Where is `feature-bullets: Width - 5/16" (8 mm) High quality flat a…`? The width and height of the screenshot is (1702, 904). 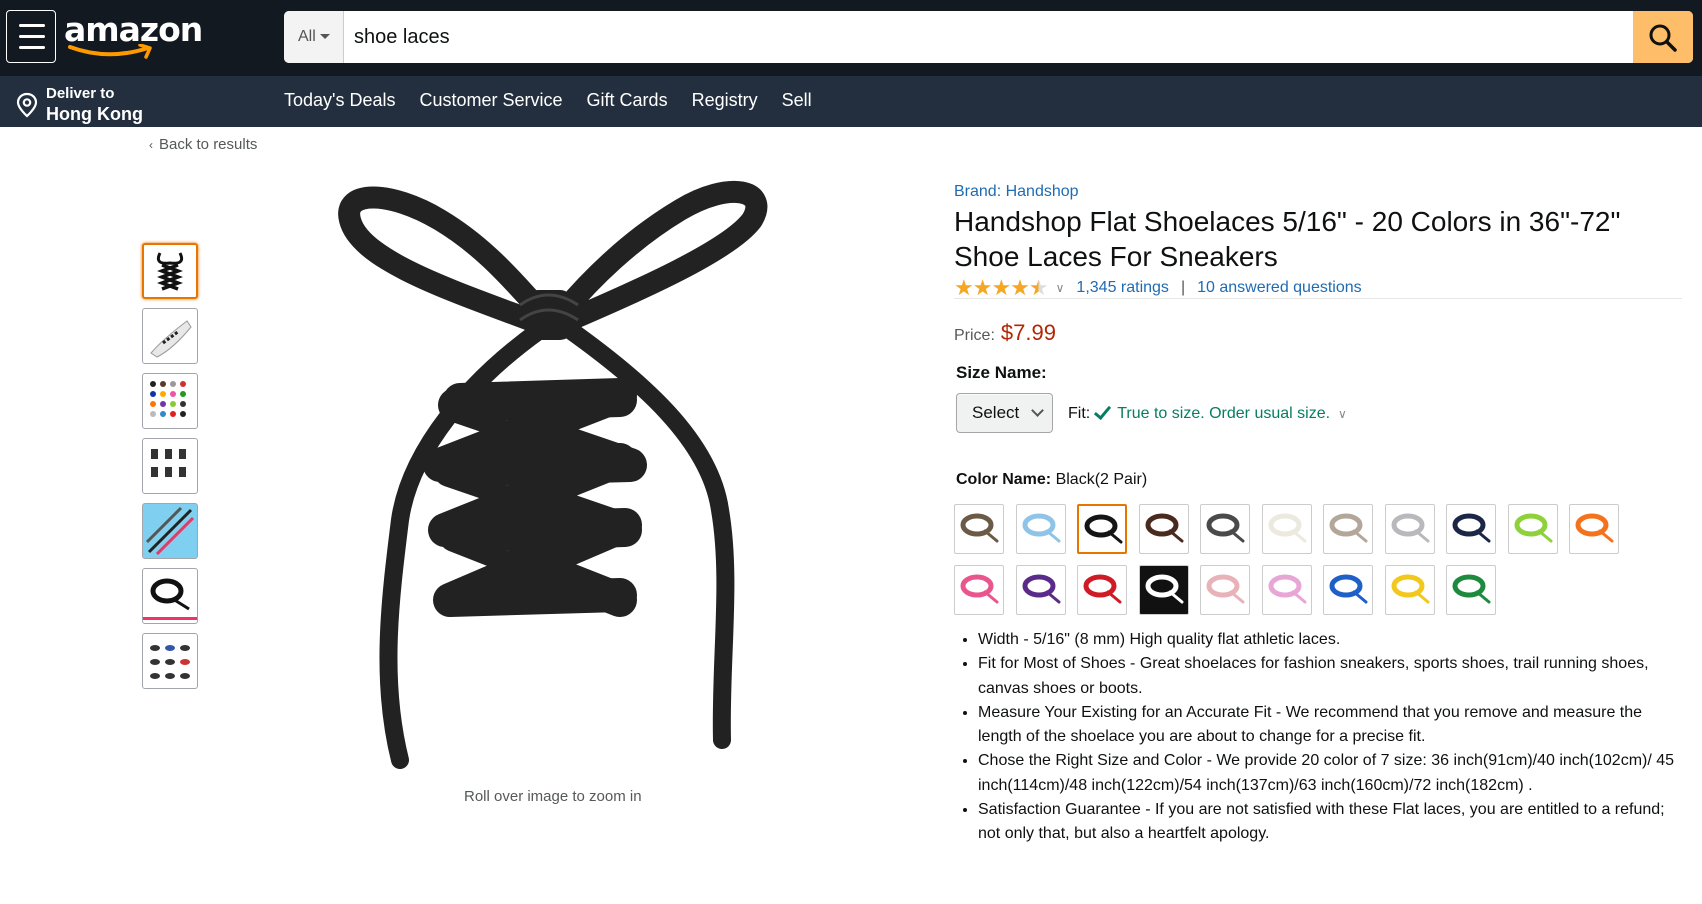 feature-bullets: Width - 5/16" (8 mm) High quality flat a… is located at coordinates (1316, 737).